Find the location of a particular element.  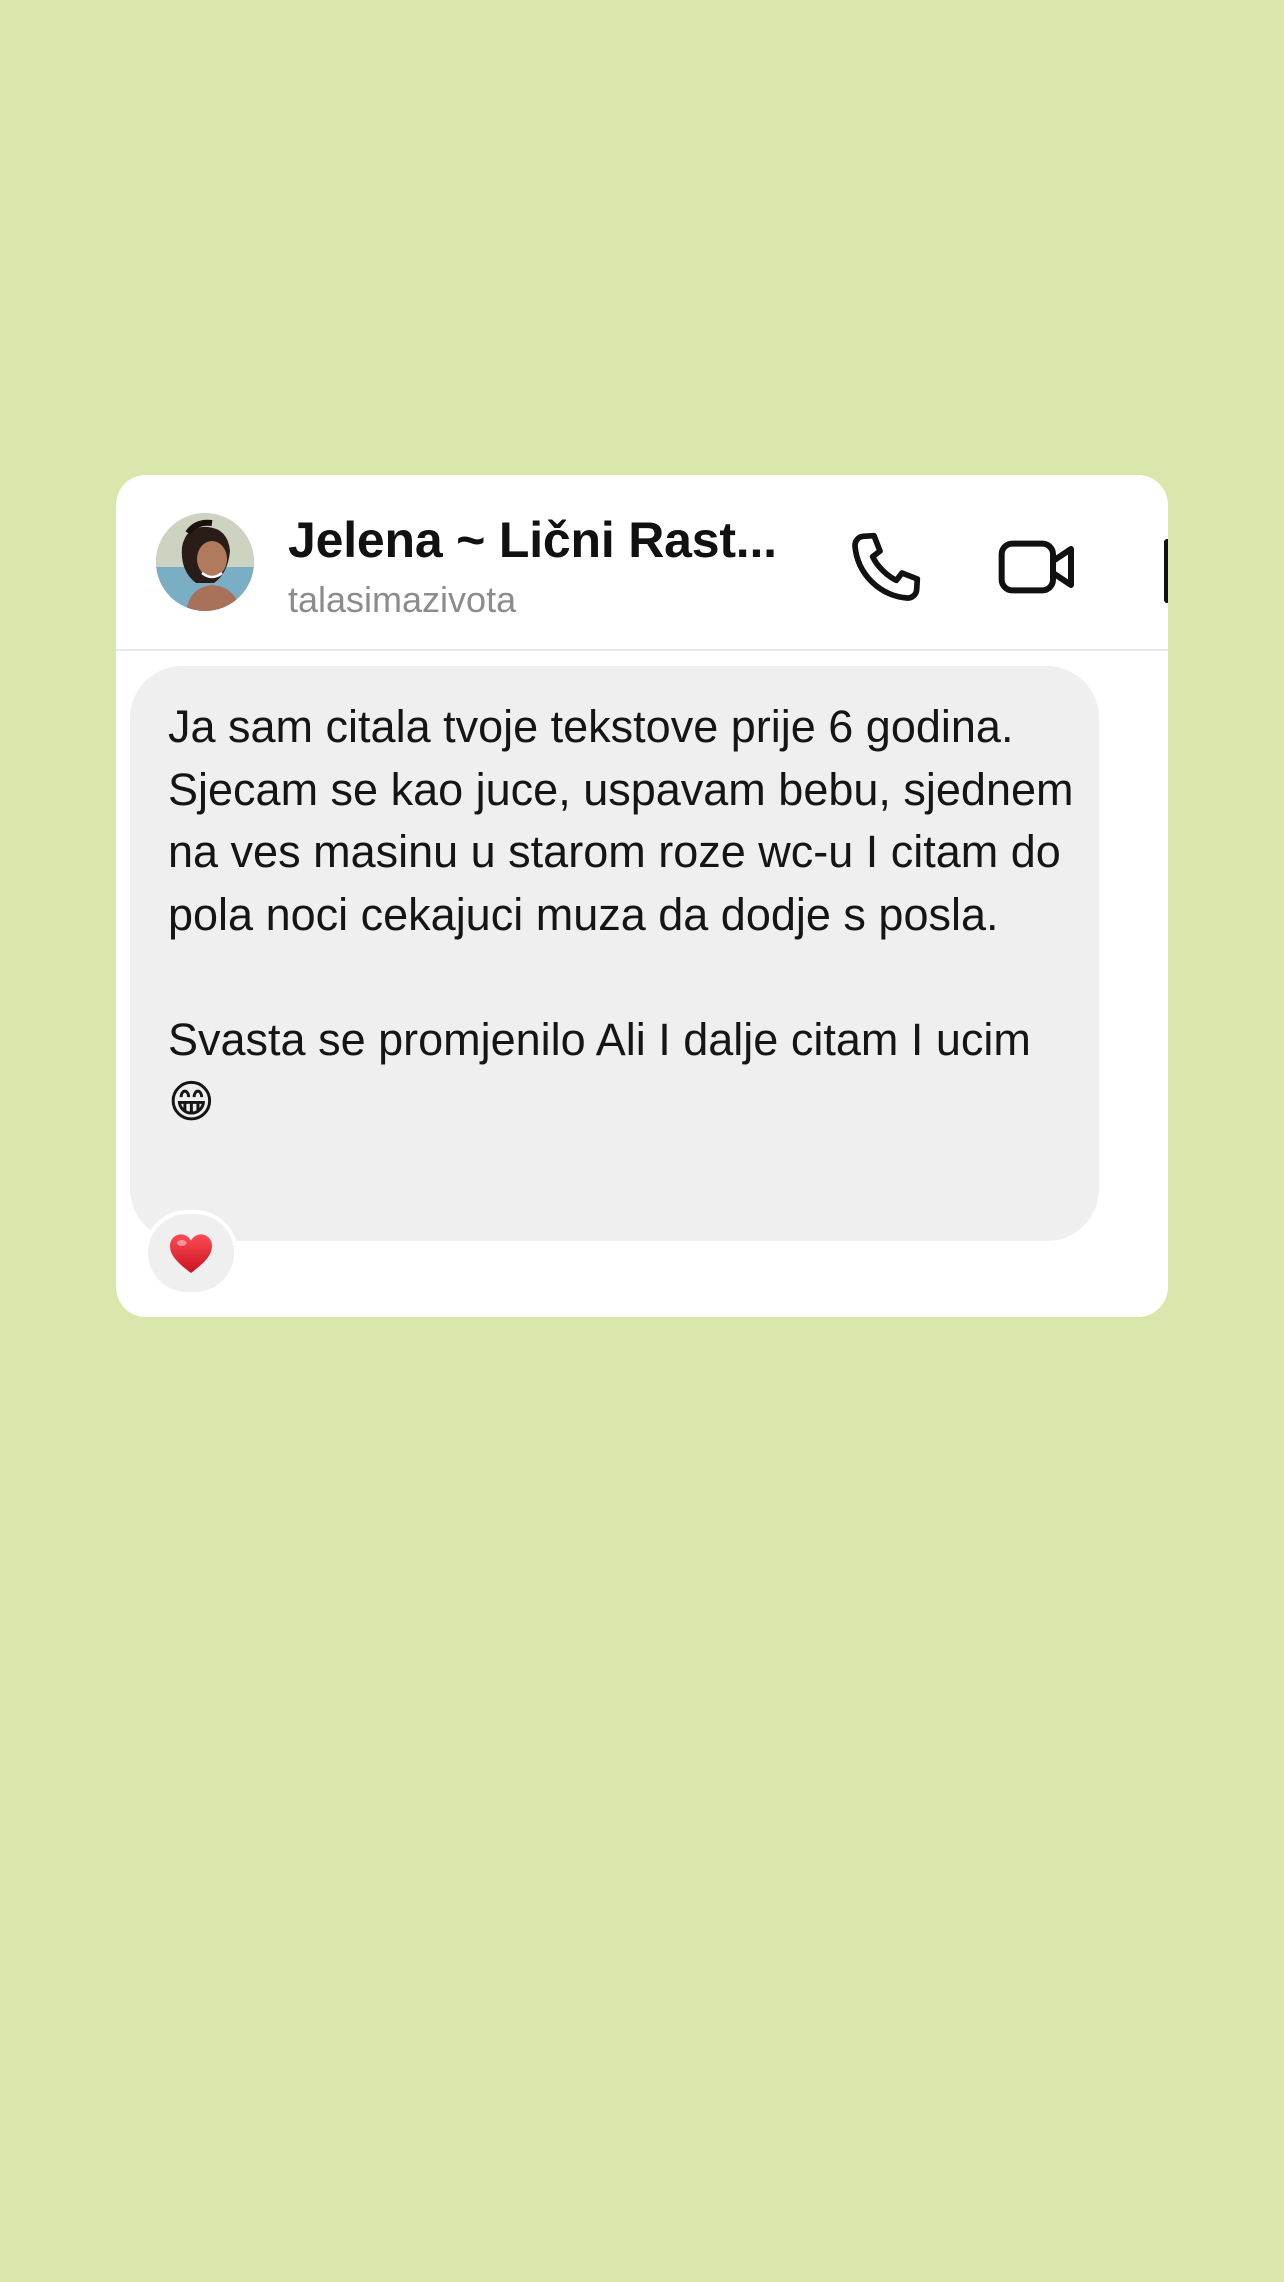

chat-header: Jelena ~ Lični Rast... talasimazivota is located at coordinates (642, 563).